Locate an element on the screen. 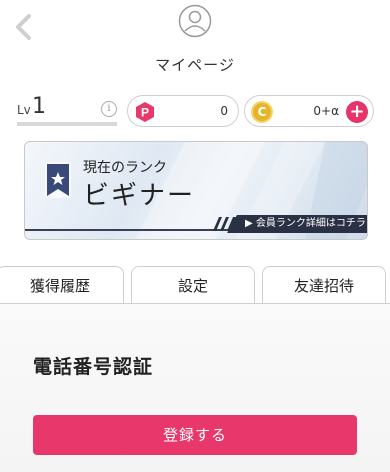 This screenshot has height=472, width=390. level-progress-bar is located at coordinates (67, 124).